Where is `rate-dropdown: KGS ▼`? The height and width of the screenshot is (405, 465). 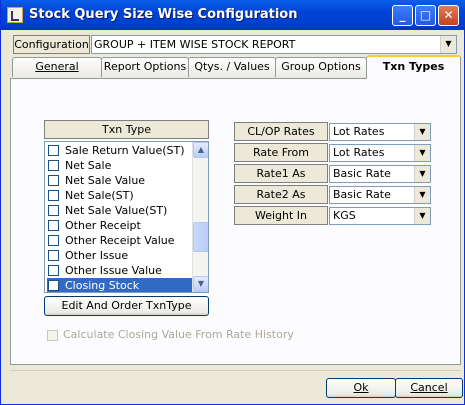 rate-dropdown: KGS ▼ is located at coordinates (380, 216).